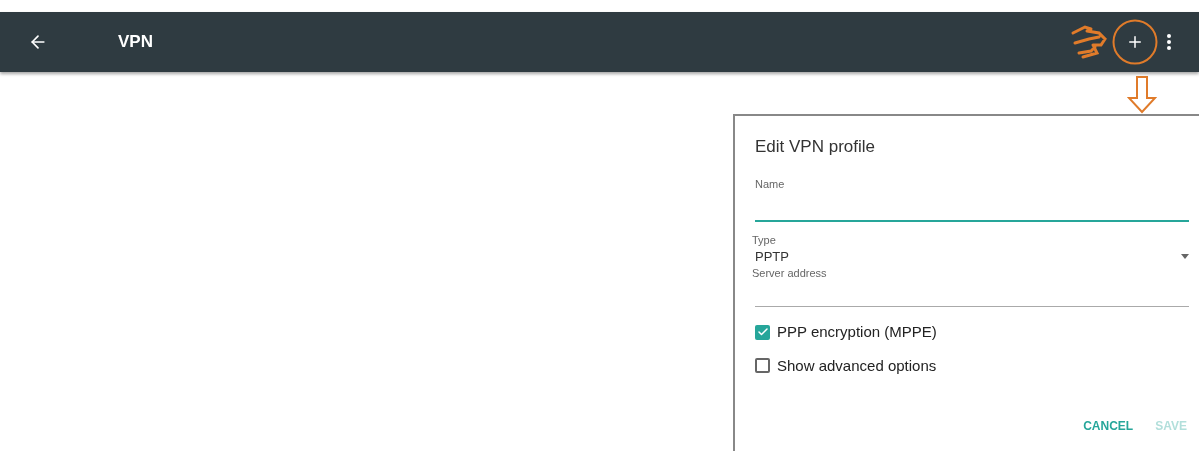 Image resolution: width=1199 pixels, height=451 pixels. Describe the element at coordinates (1185, 256) in the screenshot. I see `dropdown-caret-icon` at that location.